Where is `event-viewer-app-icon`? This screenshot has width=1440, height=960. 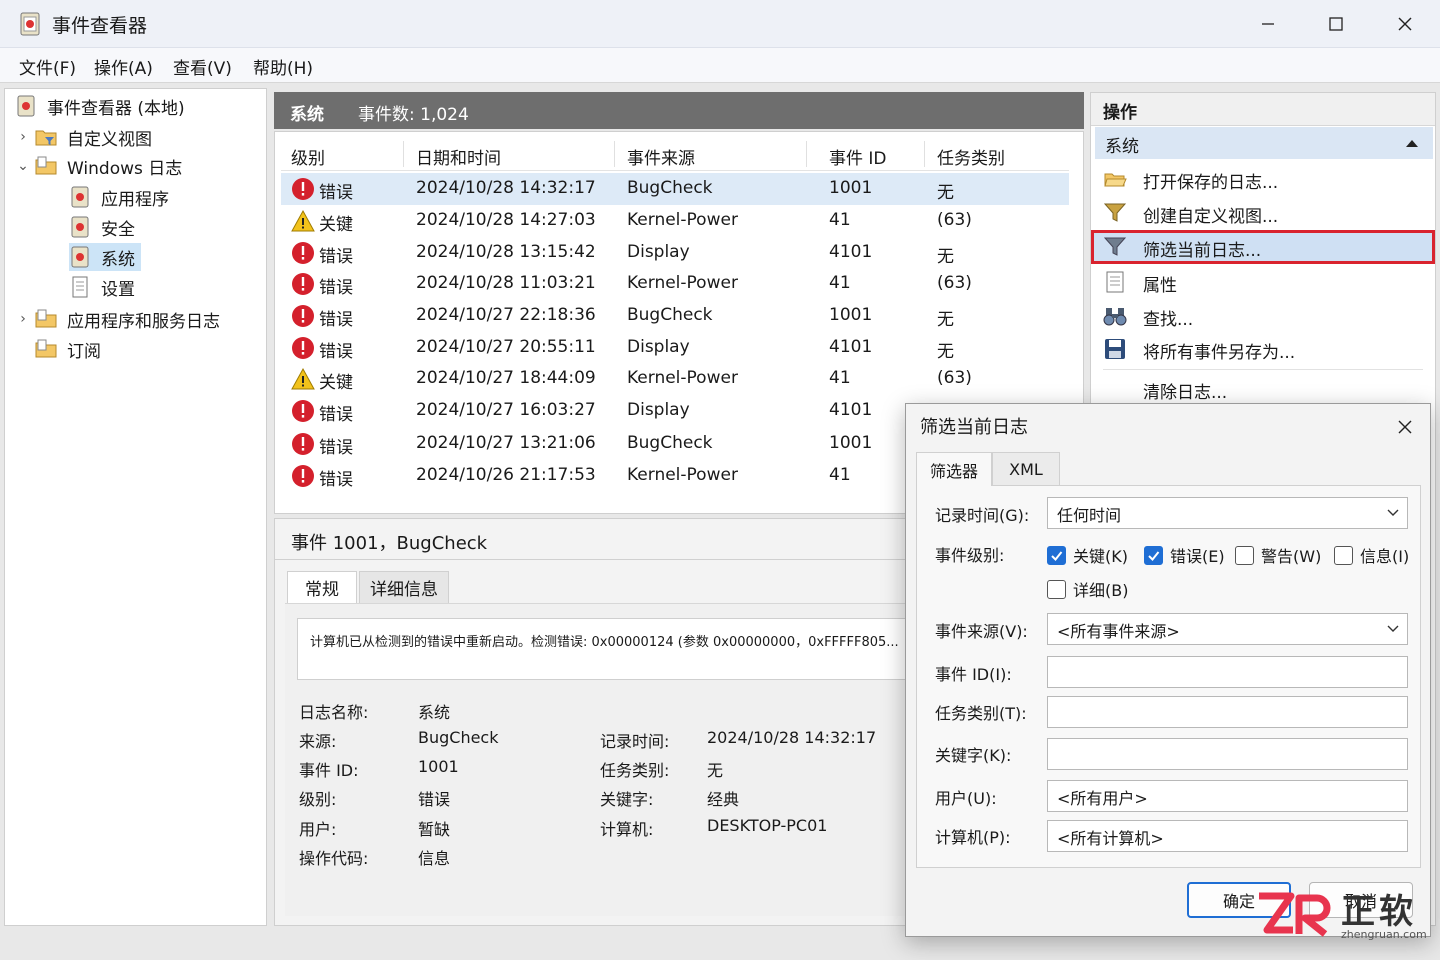 event-viewer-app-icon is located at coordinates (30, 24).